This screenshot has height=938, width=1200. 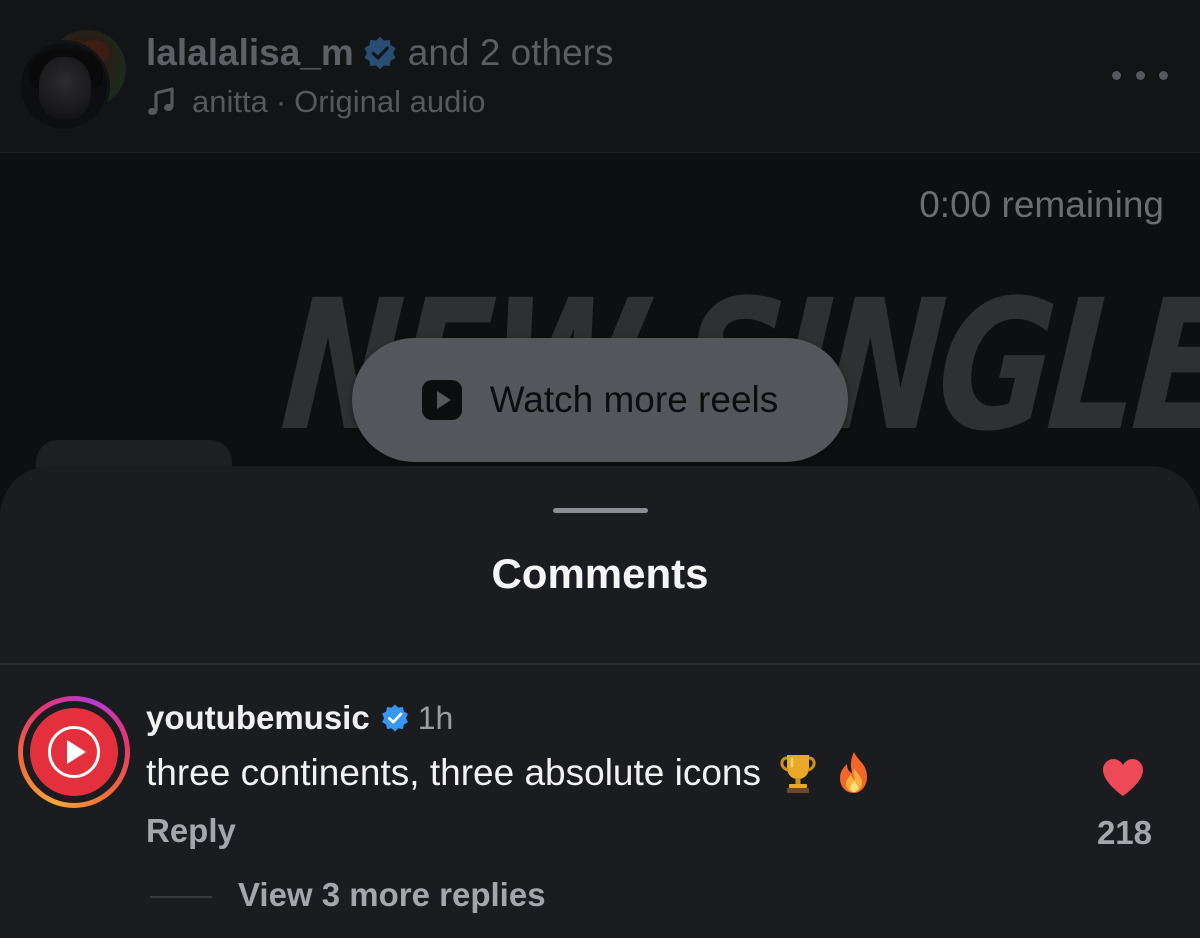 What do you see at coordinates (600, 510) in the screenshot?
I see `sheet-grabber` at bounding box center [600, 510].